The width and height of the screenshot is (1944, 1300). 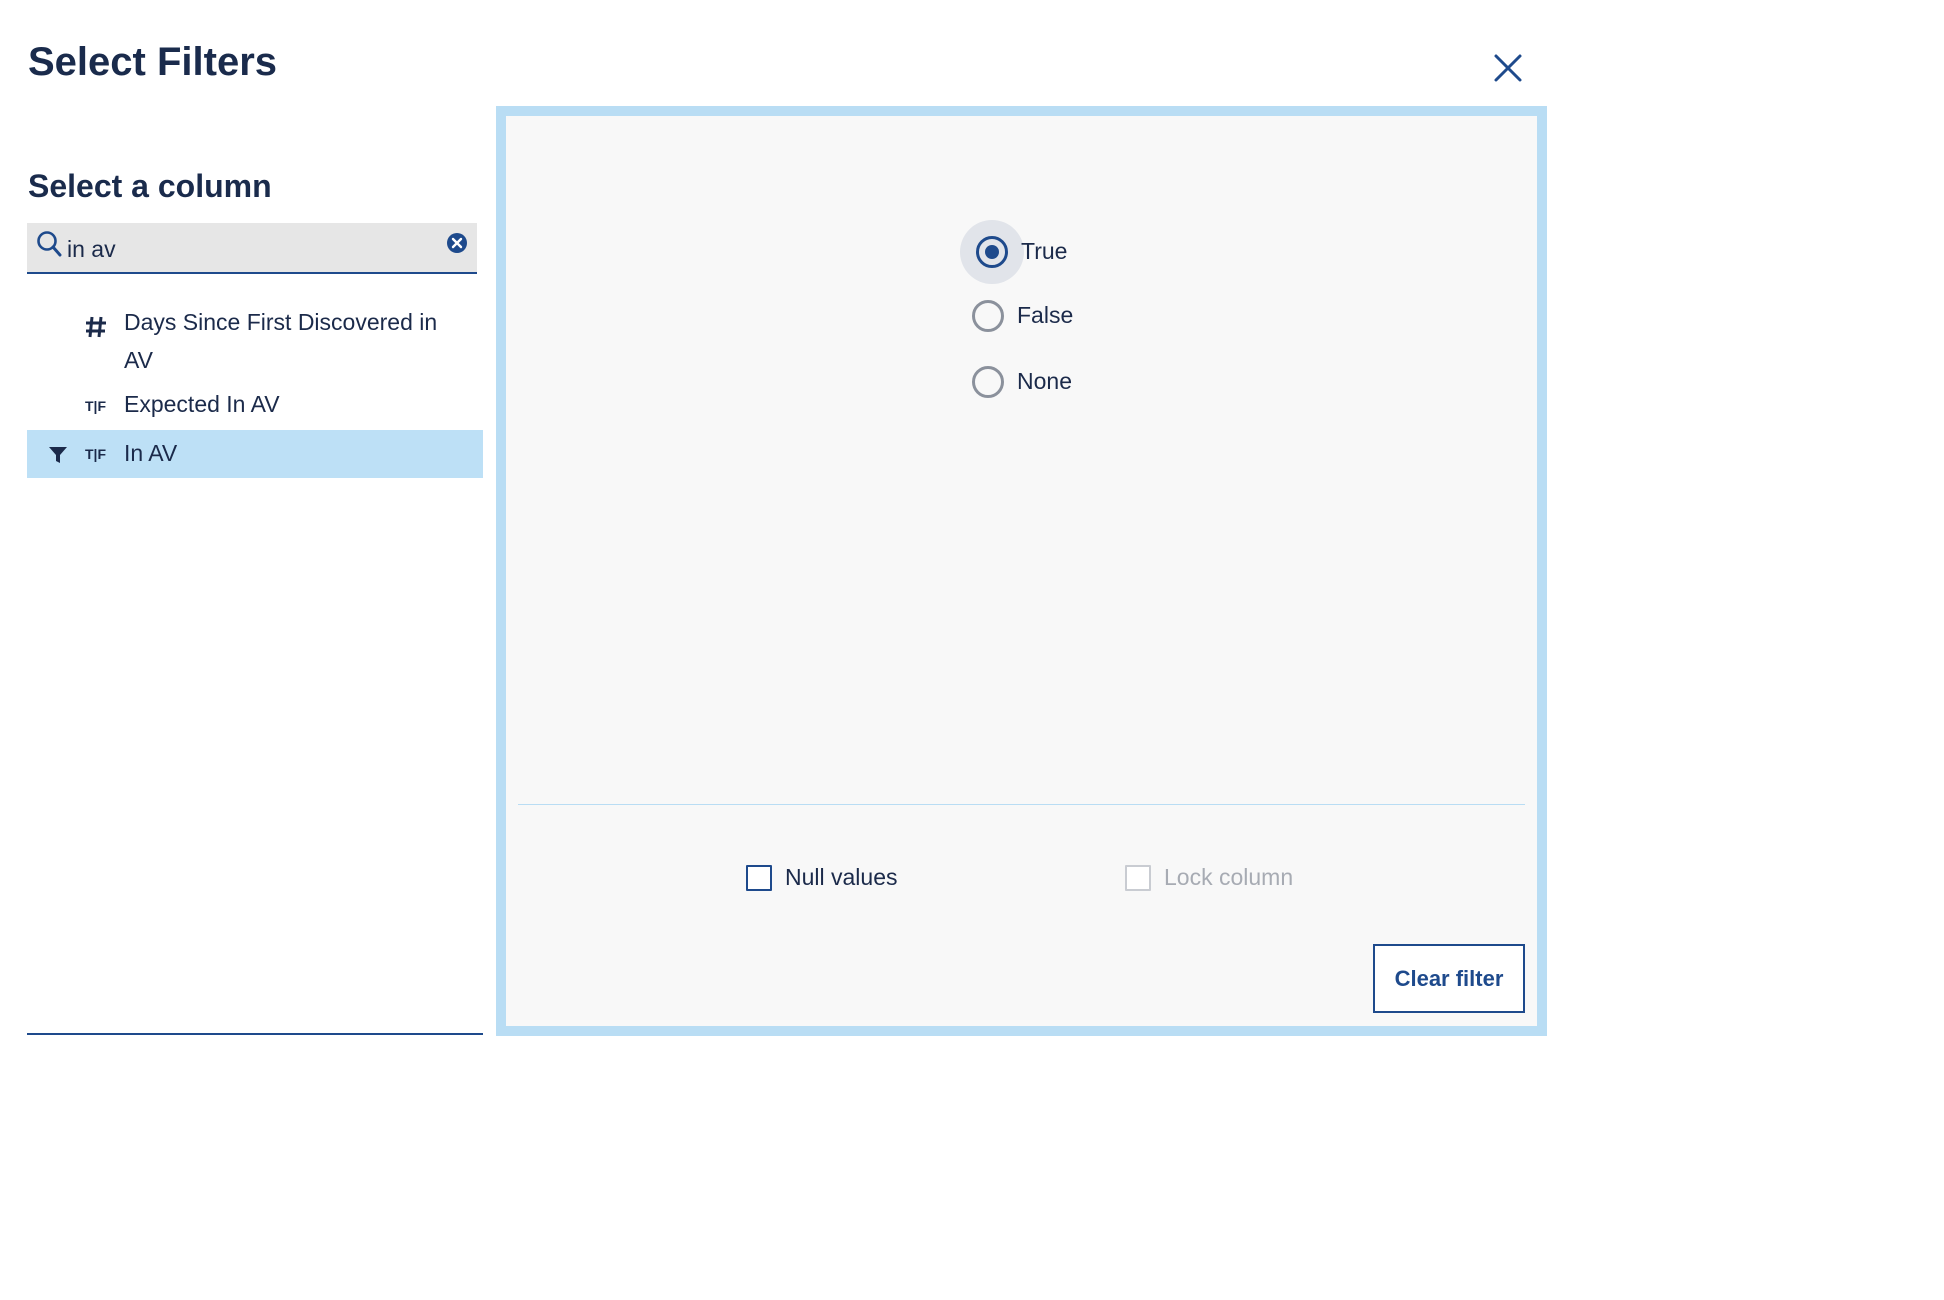 What do you see at coordinates (255, 1034) in the screenshot?
I see `column-list-bottom-divider` at bounding box center [255, 1034].